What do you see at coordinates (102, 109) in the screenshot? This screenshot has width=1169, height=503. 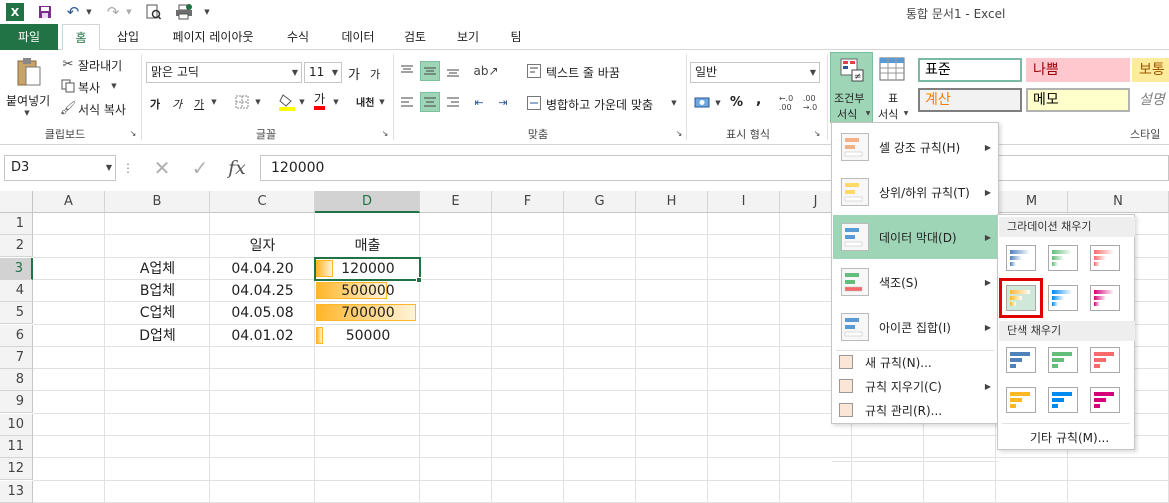 I see `format-painter-button: 서식 복사` at bounding box center [102, 109].